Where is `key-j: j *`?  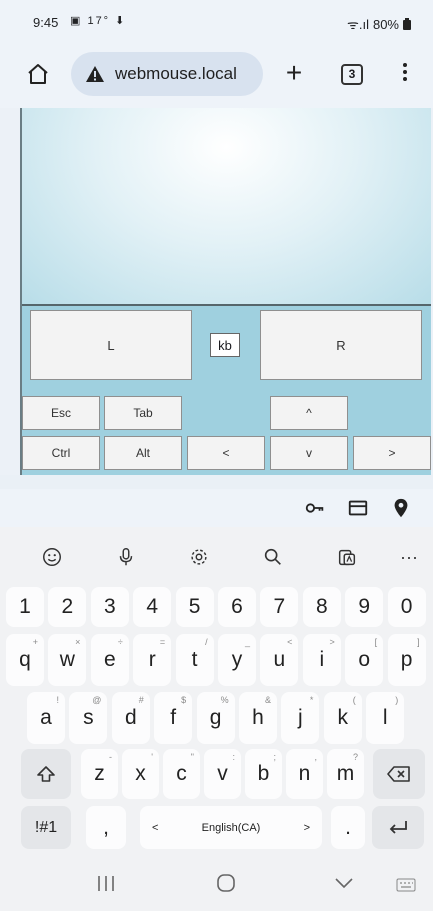 key-j: j * is located at coordinates (300, 718).